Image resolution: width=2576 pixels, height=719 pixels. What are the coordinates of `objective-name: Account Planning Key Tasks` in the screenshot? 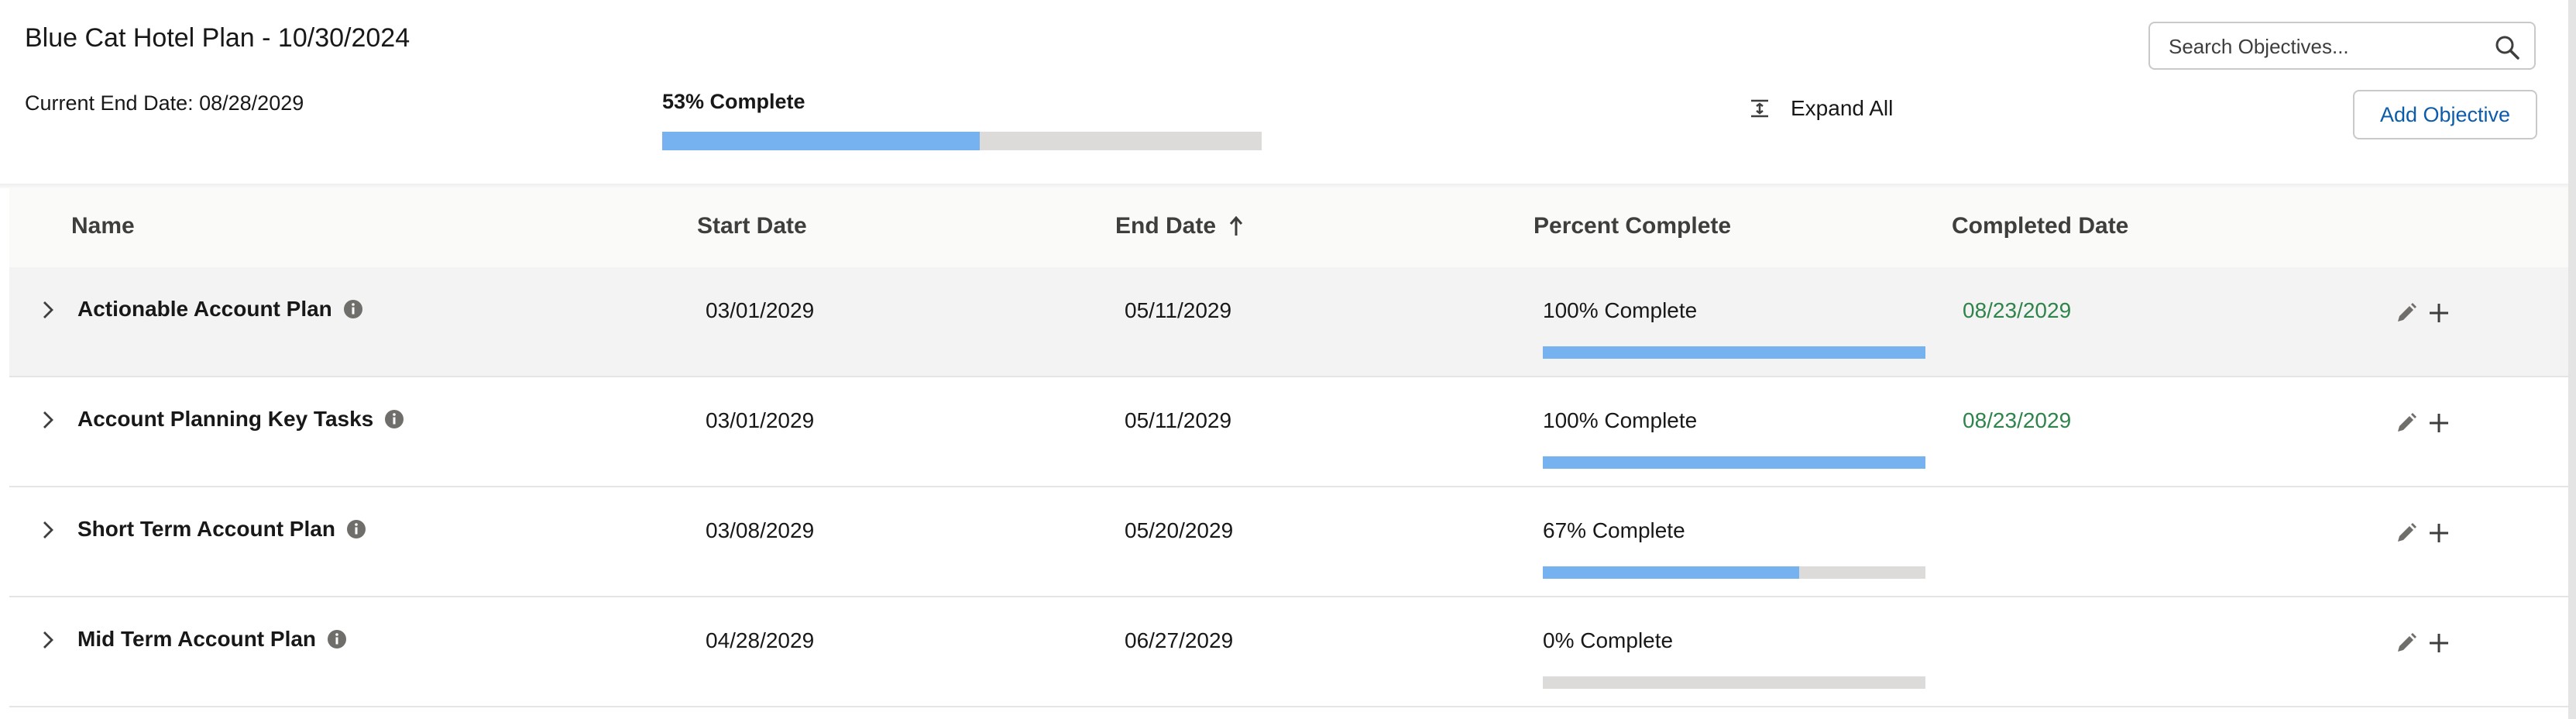 It's located at (240, 419).